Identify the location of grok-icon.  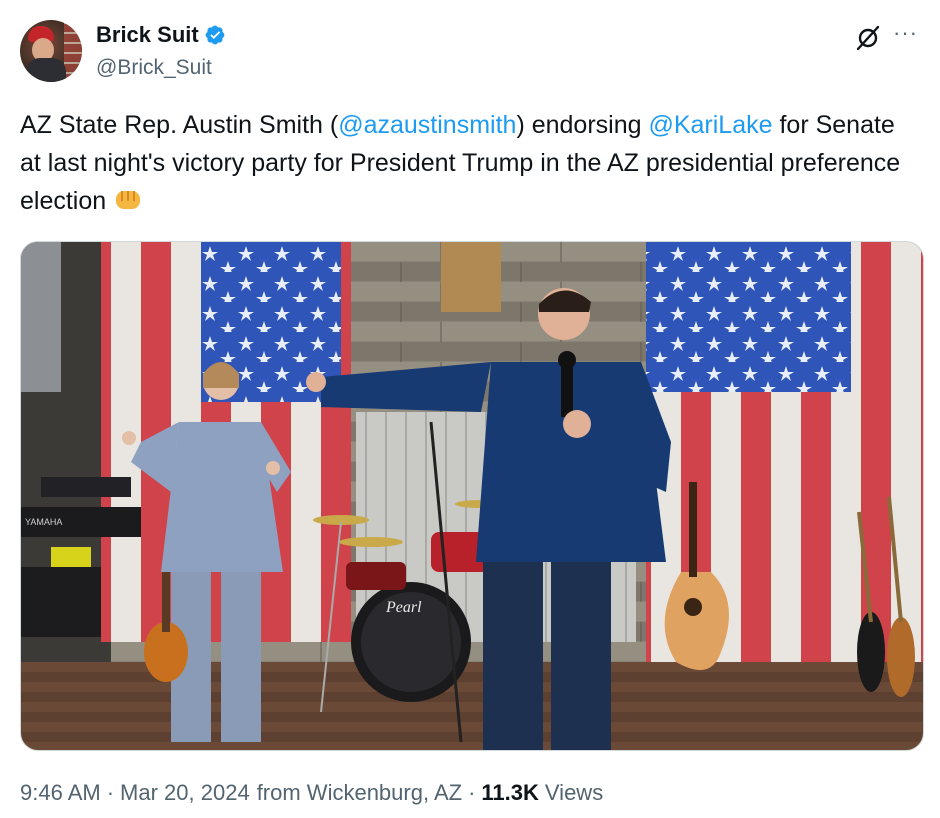
(868, 38).